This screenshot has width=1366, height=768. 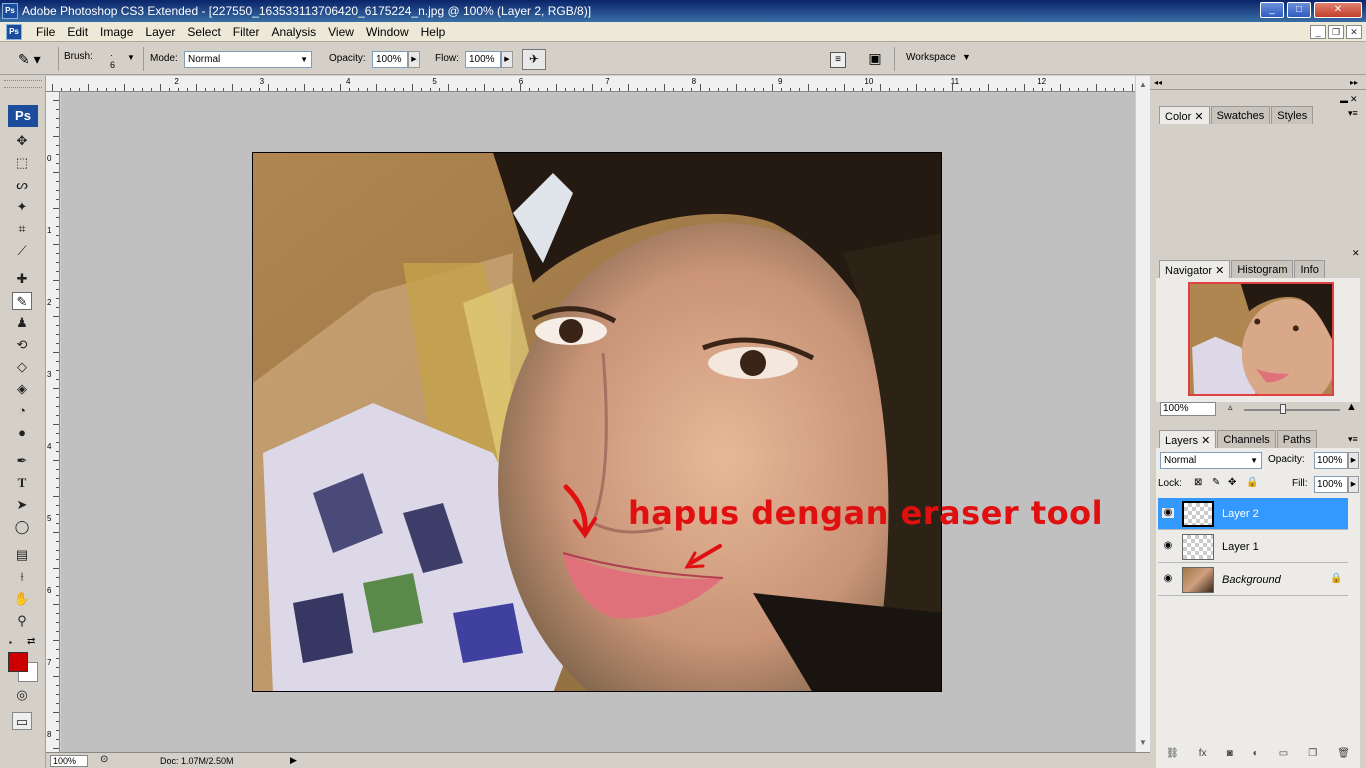 I want to click on minimize-button: _, so click(x=1272, y=10).